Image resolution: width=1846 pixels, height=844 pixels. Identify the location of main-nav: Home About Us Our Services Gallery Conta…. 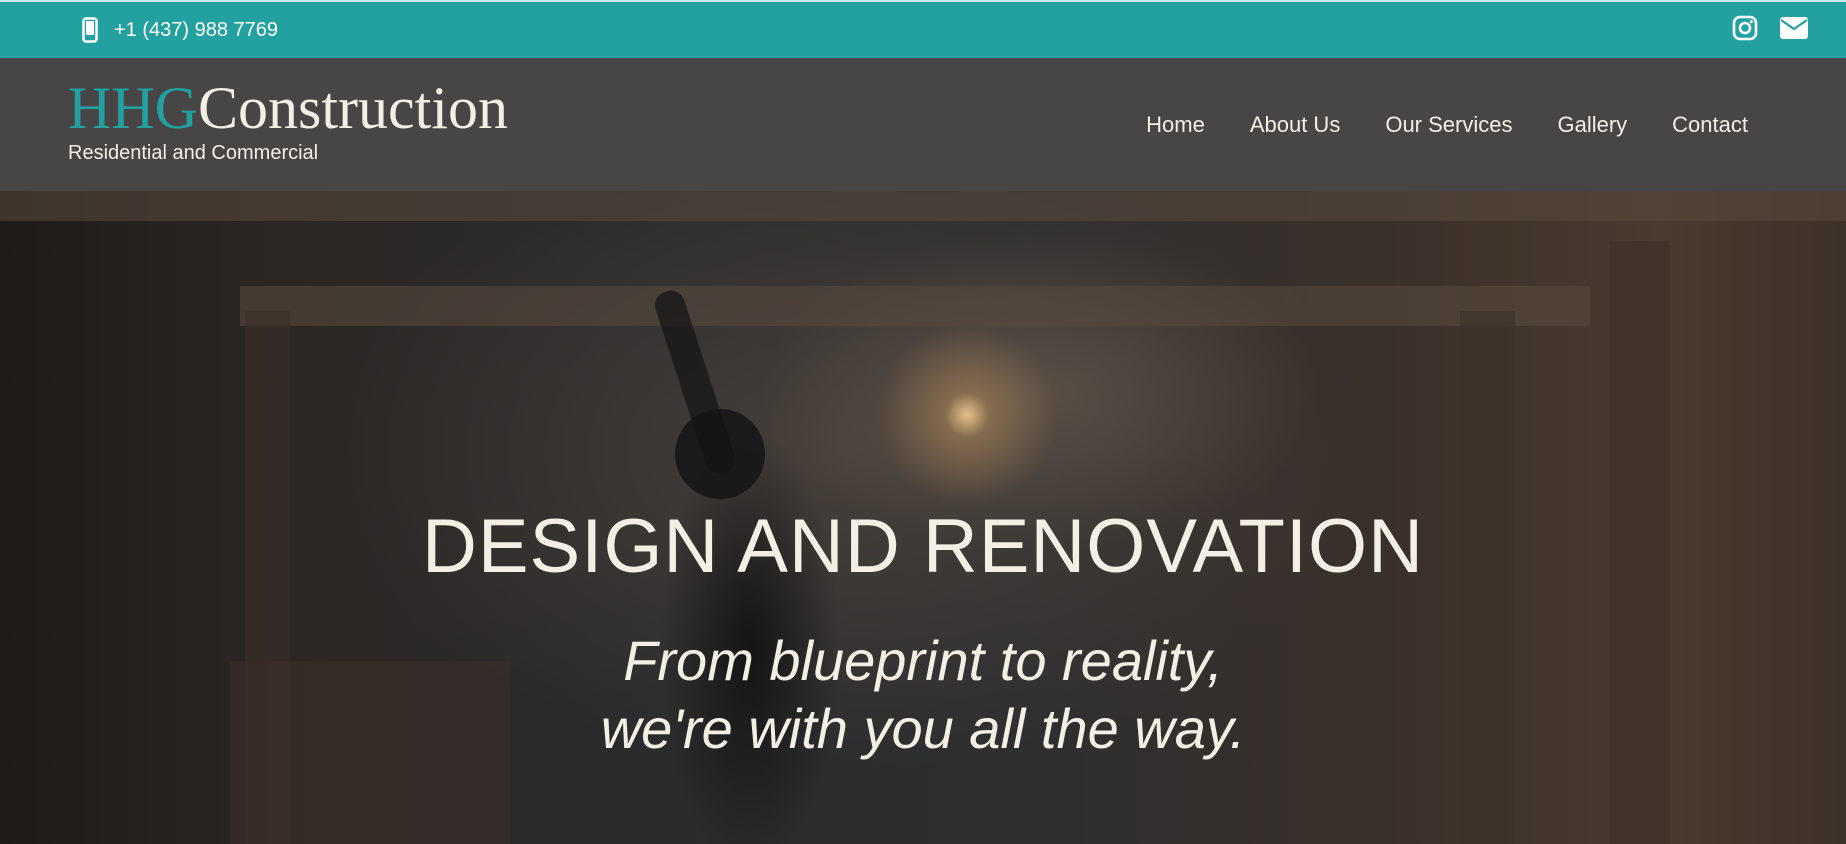
(1447, 125).